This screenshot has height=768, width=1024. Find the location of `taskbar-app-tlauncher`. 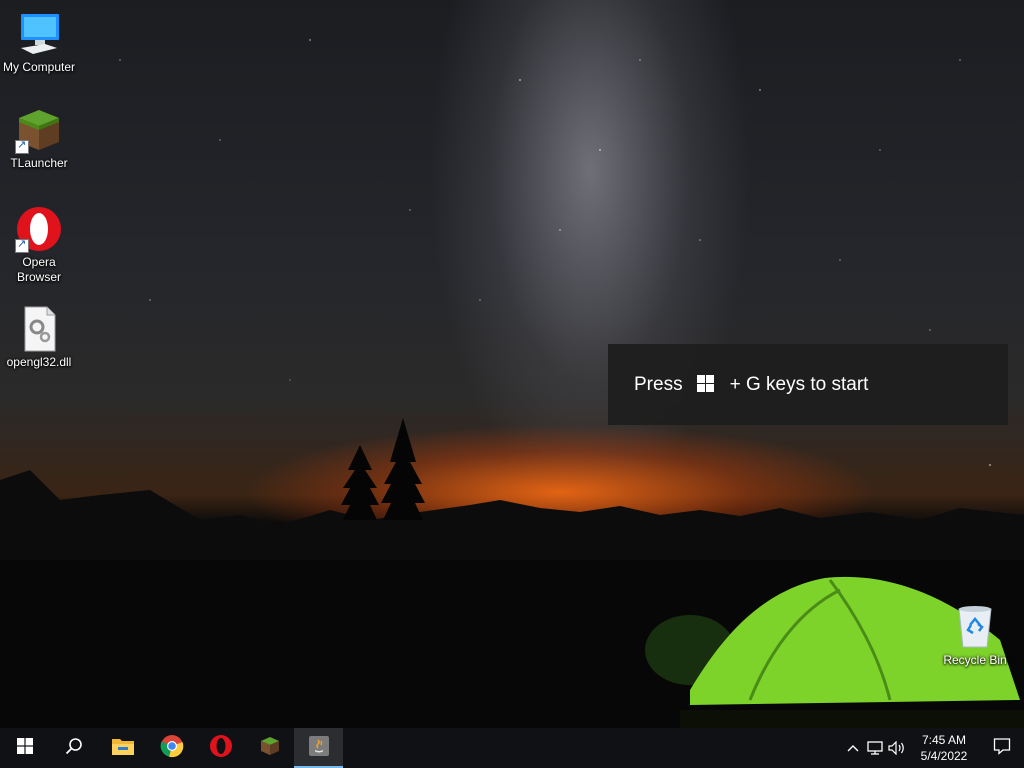

taskbar-app-tlauncher is located at coordinates (269, 748).